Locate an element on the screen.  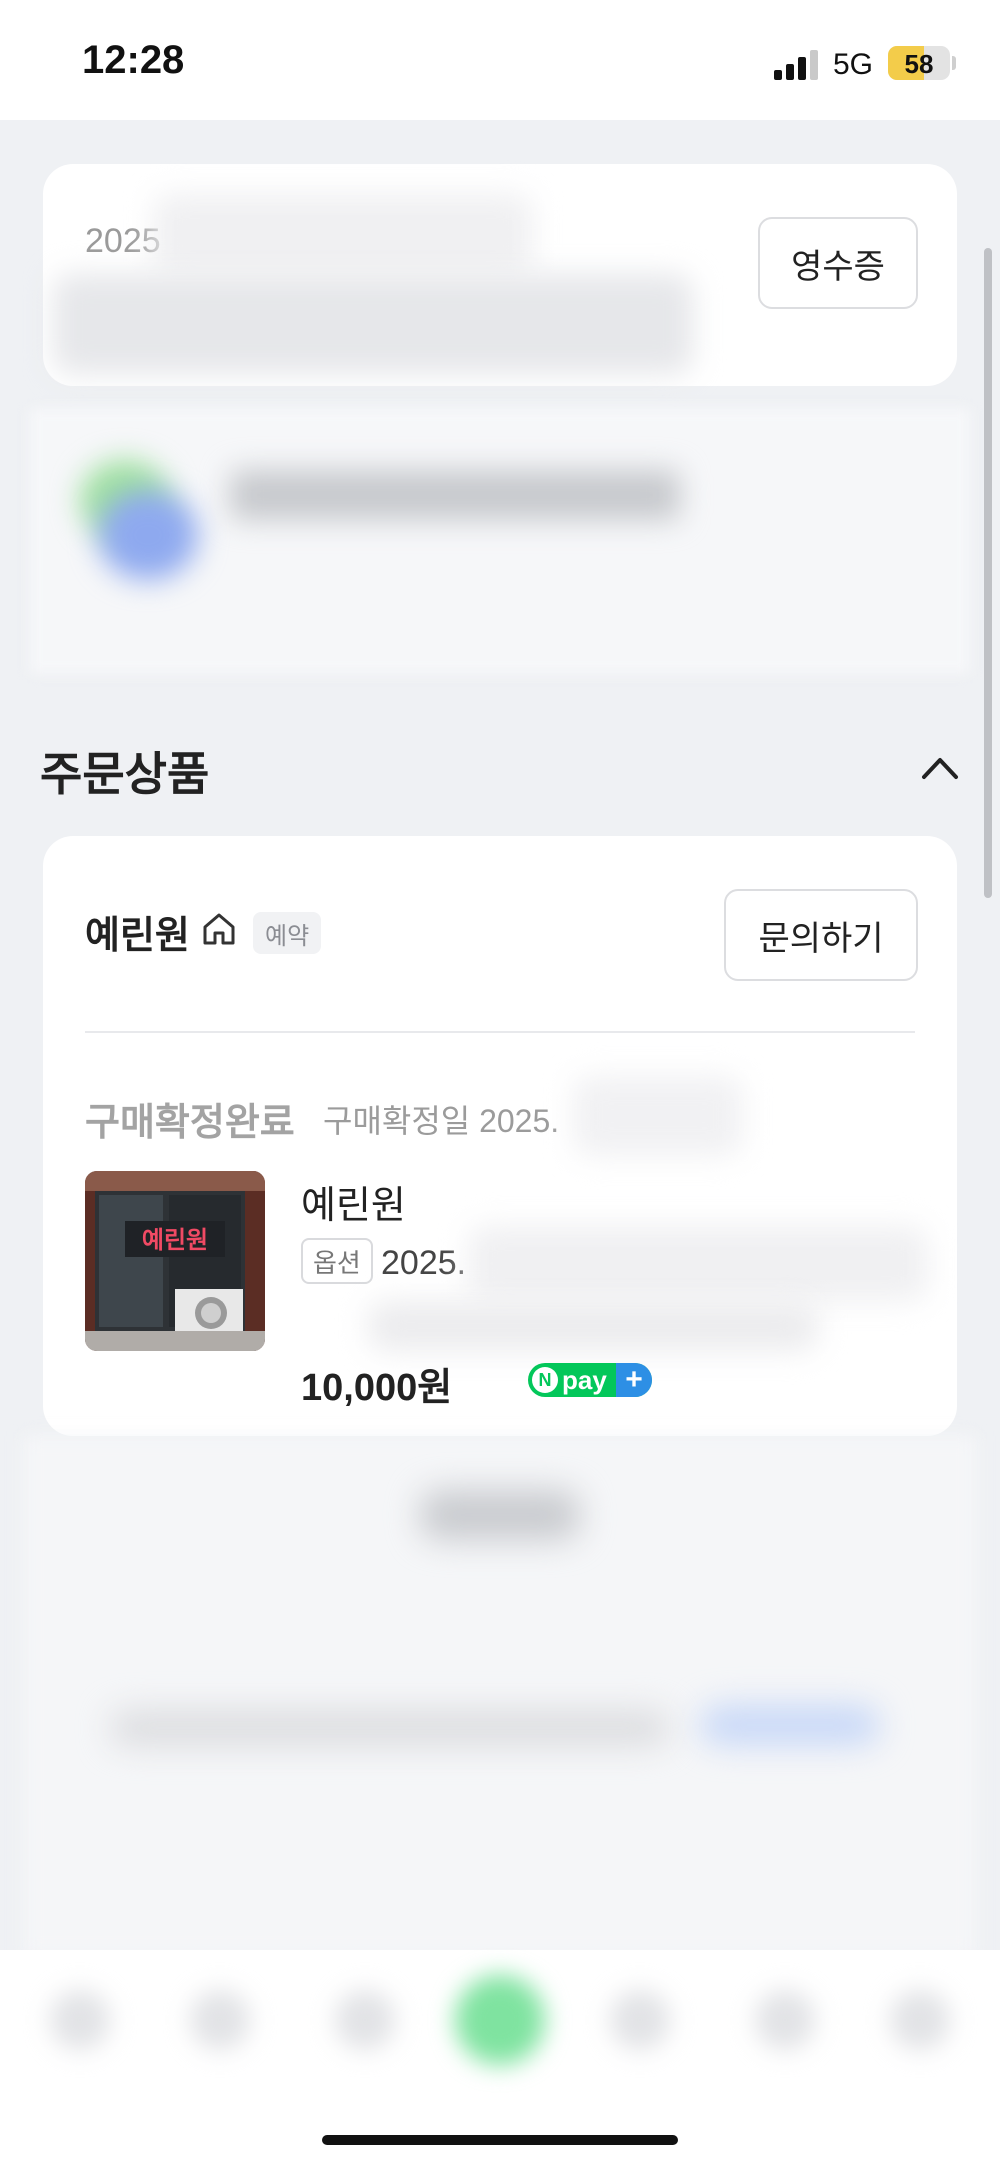
signal-icon is located at coordinates (797, 64).